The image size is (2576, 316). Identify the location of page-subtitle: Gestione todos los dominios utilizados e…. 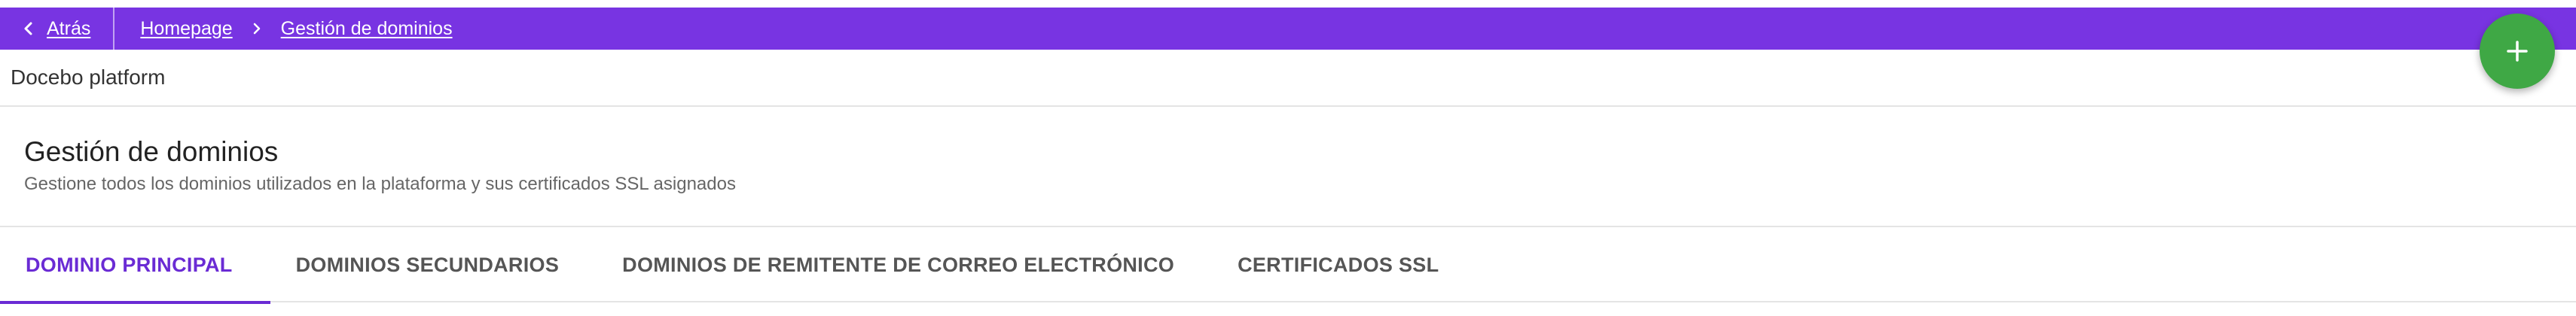
(380, 184).